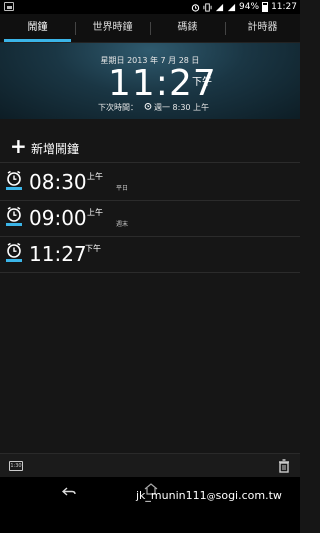 The image size is (320, 533). I want to click on current-ampm: 下午, so click(202, 82).